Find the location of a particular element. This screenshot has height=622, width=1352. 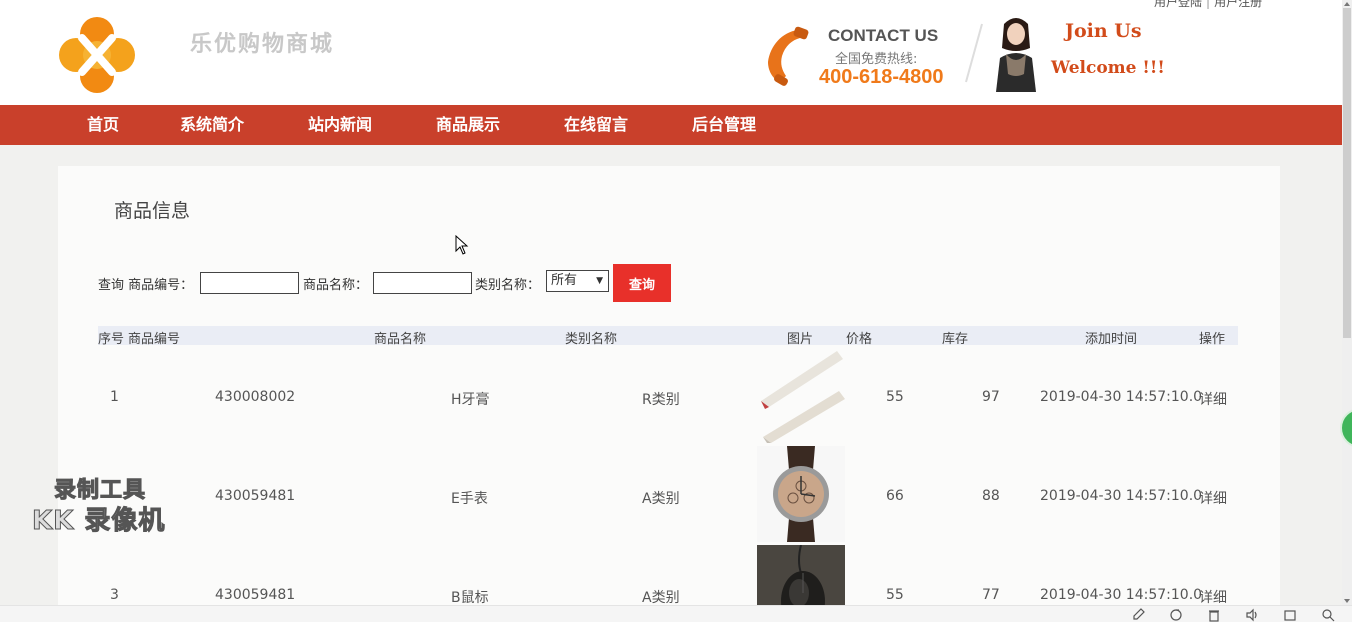

search-button: 查询 is located at coordinates (642, 283).